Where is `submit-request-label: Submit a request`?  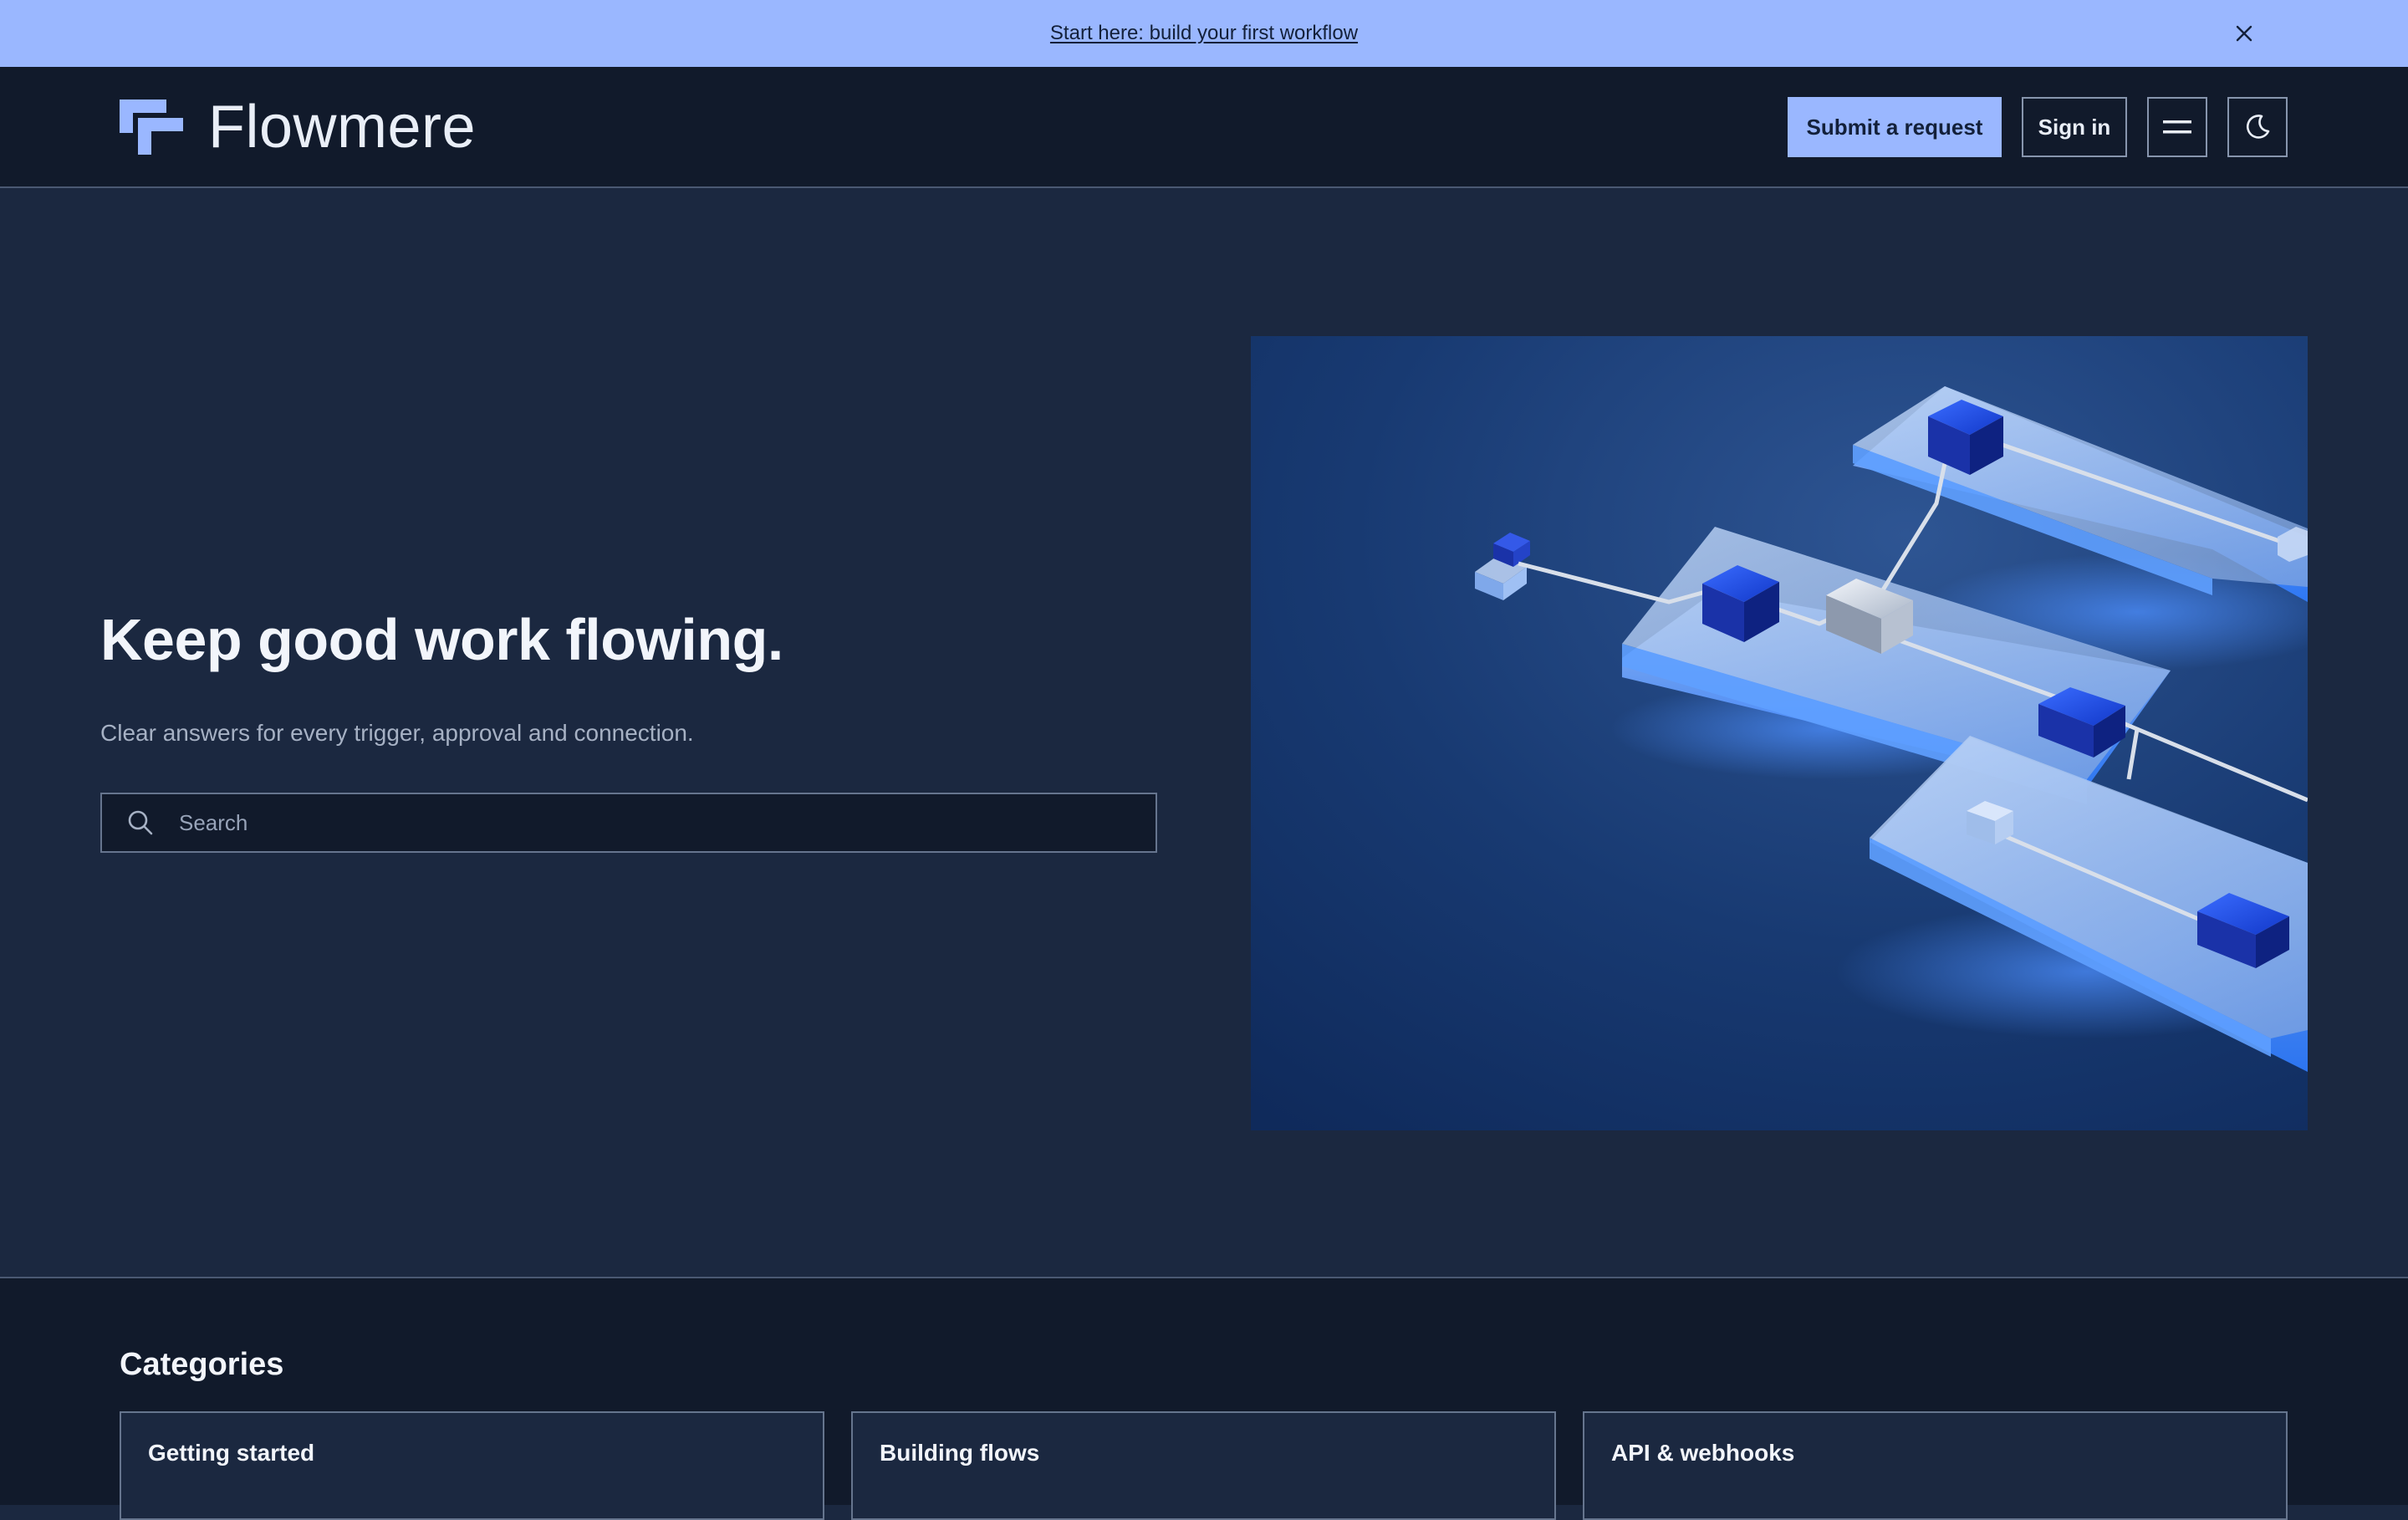 submit-request-label: Submit a request is located at coordinates (1894, 127).